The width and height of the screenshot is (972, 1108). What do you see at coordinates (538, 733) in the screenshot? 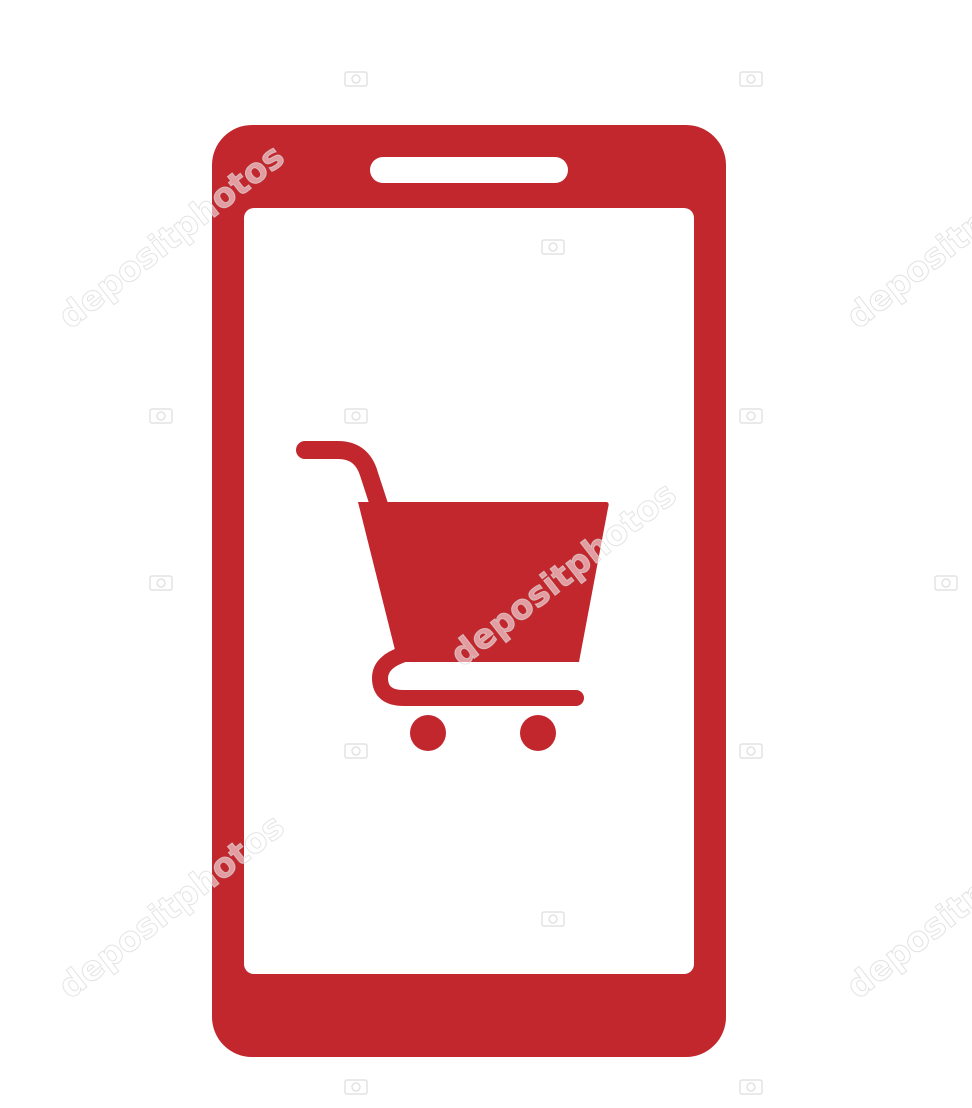
I see `cart-wheel-right` at bounding box center [538, 733].